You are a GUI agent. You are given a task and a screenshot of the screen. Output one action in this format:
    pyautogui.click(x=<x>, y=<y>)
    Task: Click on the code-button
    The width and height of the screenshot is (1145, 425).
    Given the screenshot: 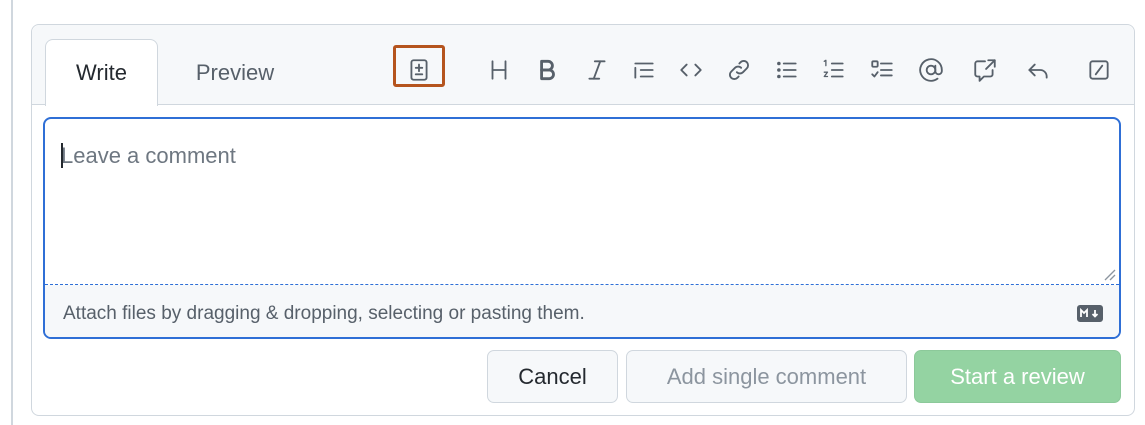 What is the action you would take?
    pyautogui.click(x=691, y=72)
    